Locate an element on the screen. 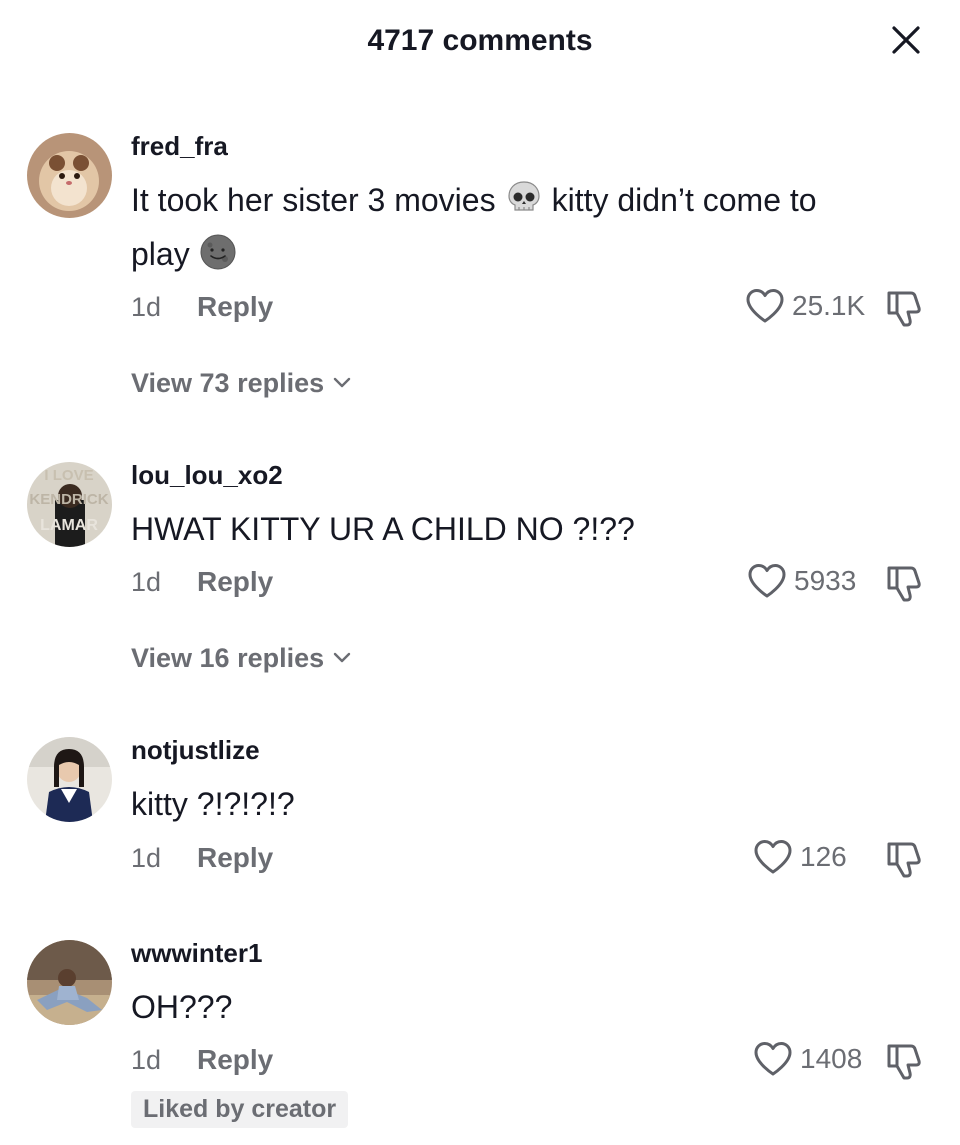 This screenshot has height=1145, width=960. new-moon-face-icon is located at coordinates (218, 252).